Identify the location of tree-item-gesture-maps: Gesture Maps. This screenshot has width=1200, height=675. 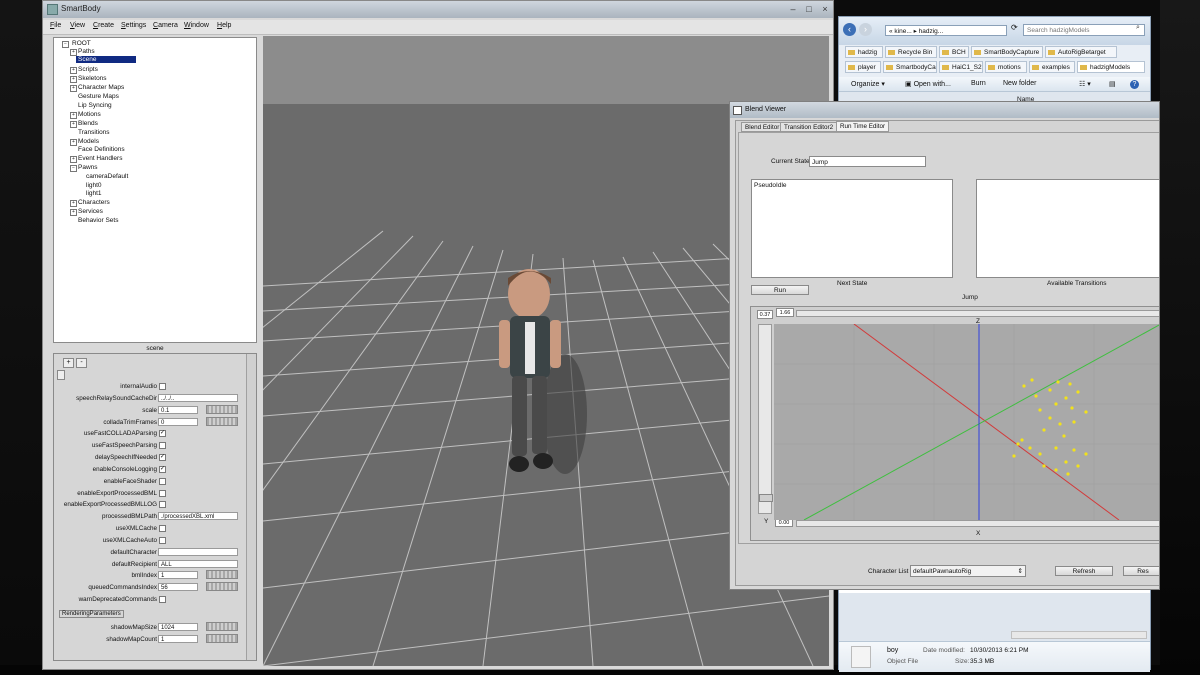
(98, 96).